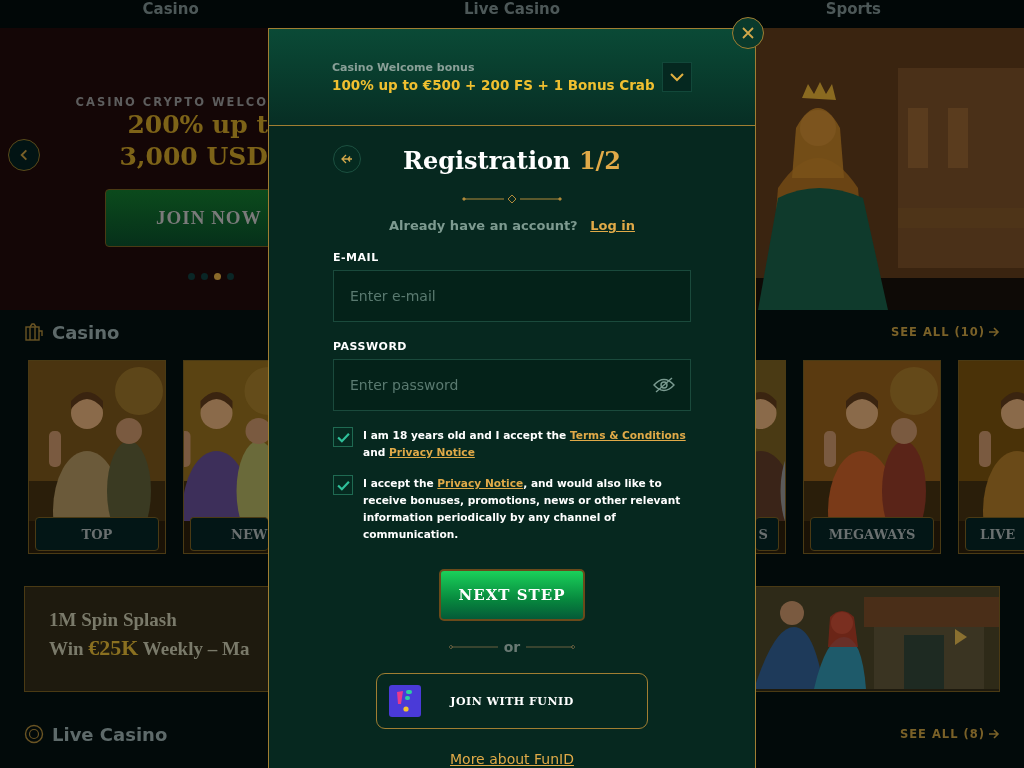 The width and height of the screenshot is (1024, 768). I want to click on field-label: E-MAIL, so click(356, 257).